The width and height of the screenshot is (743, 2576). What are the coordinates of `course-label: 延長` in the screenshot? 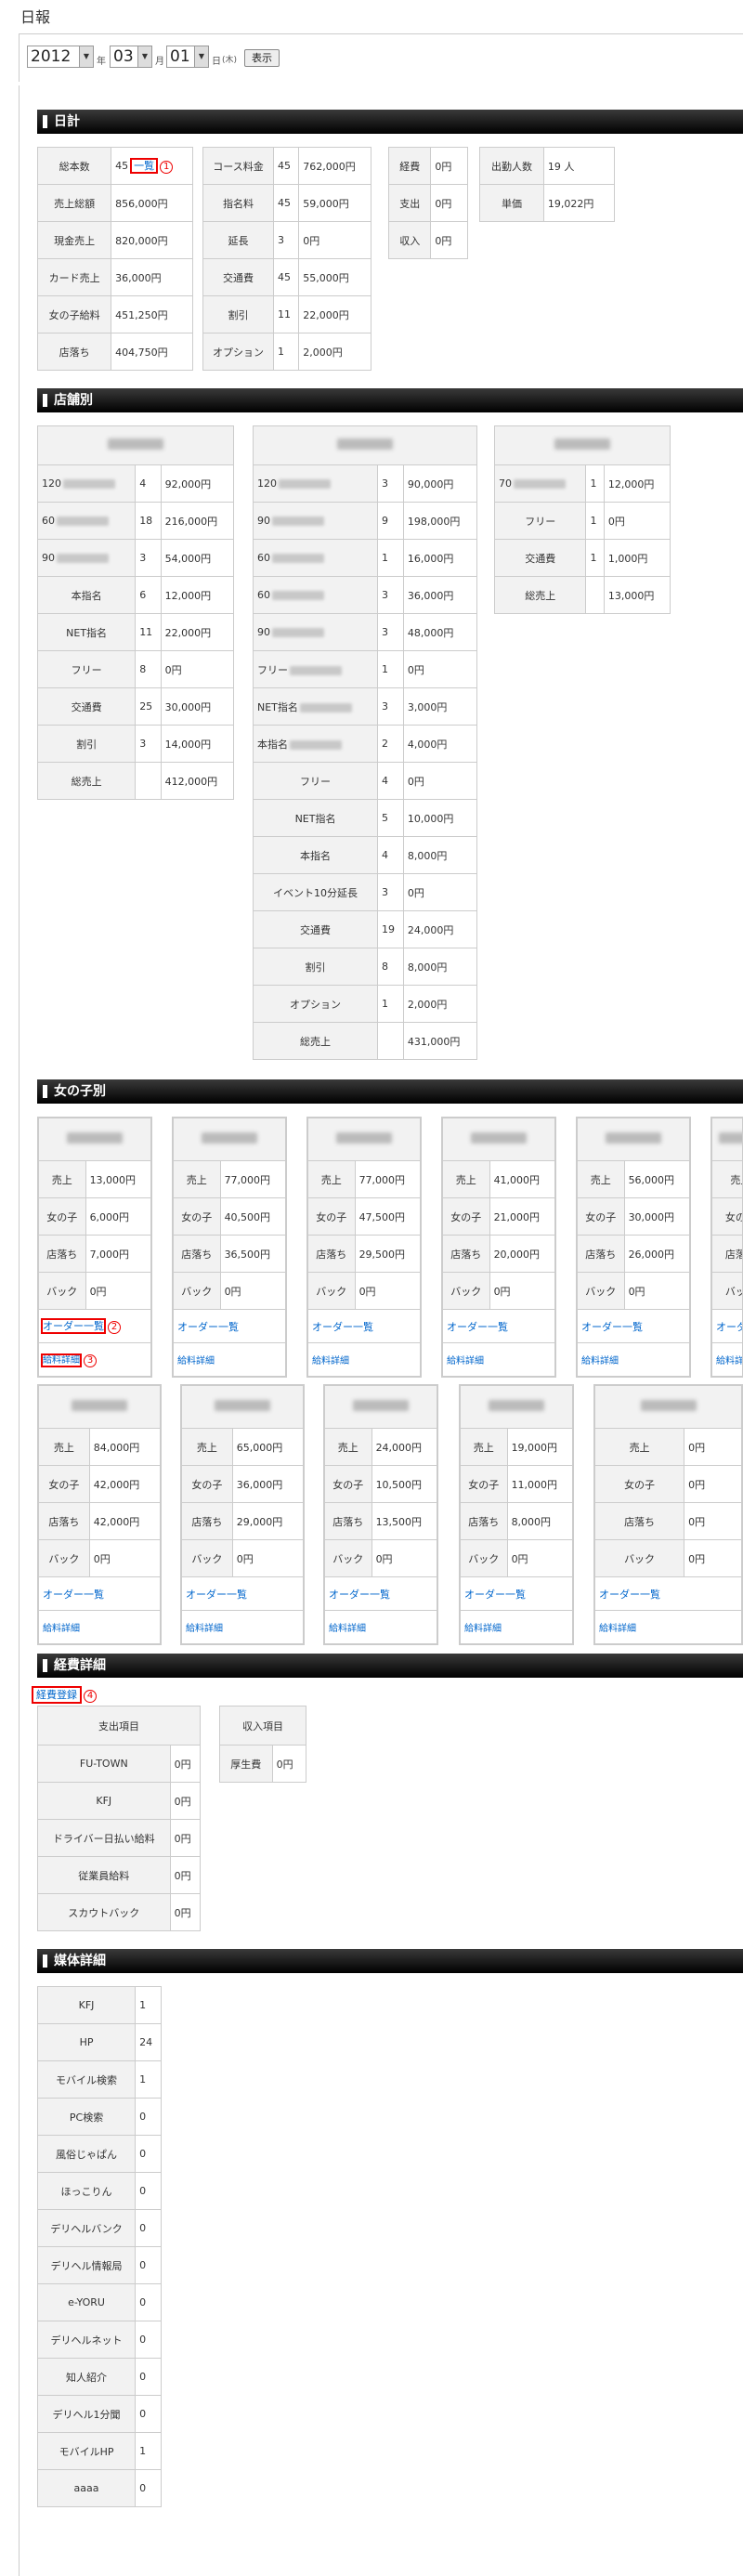 It's located at (238, 240).